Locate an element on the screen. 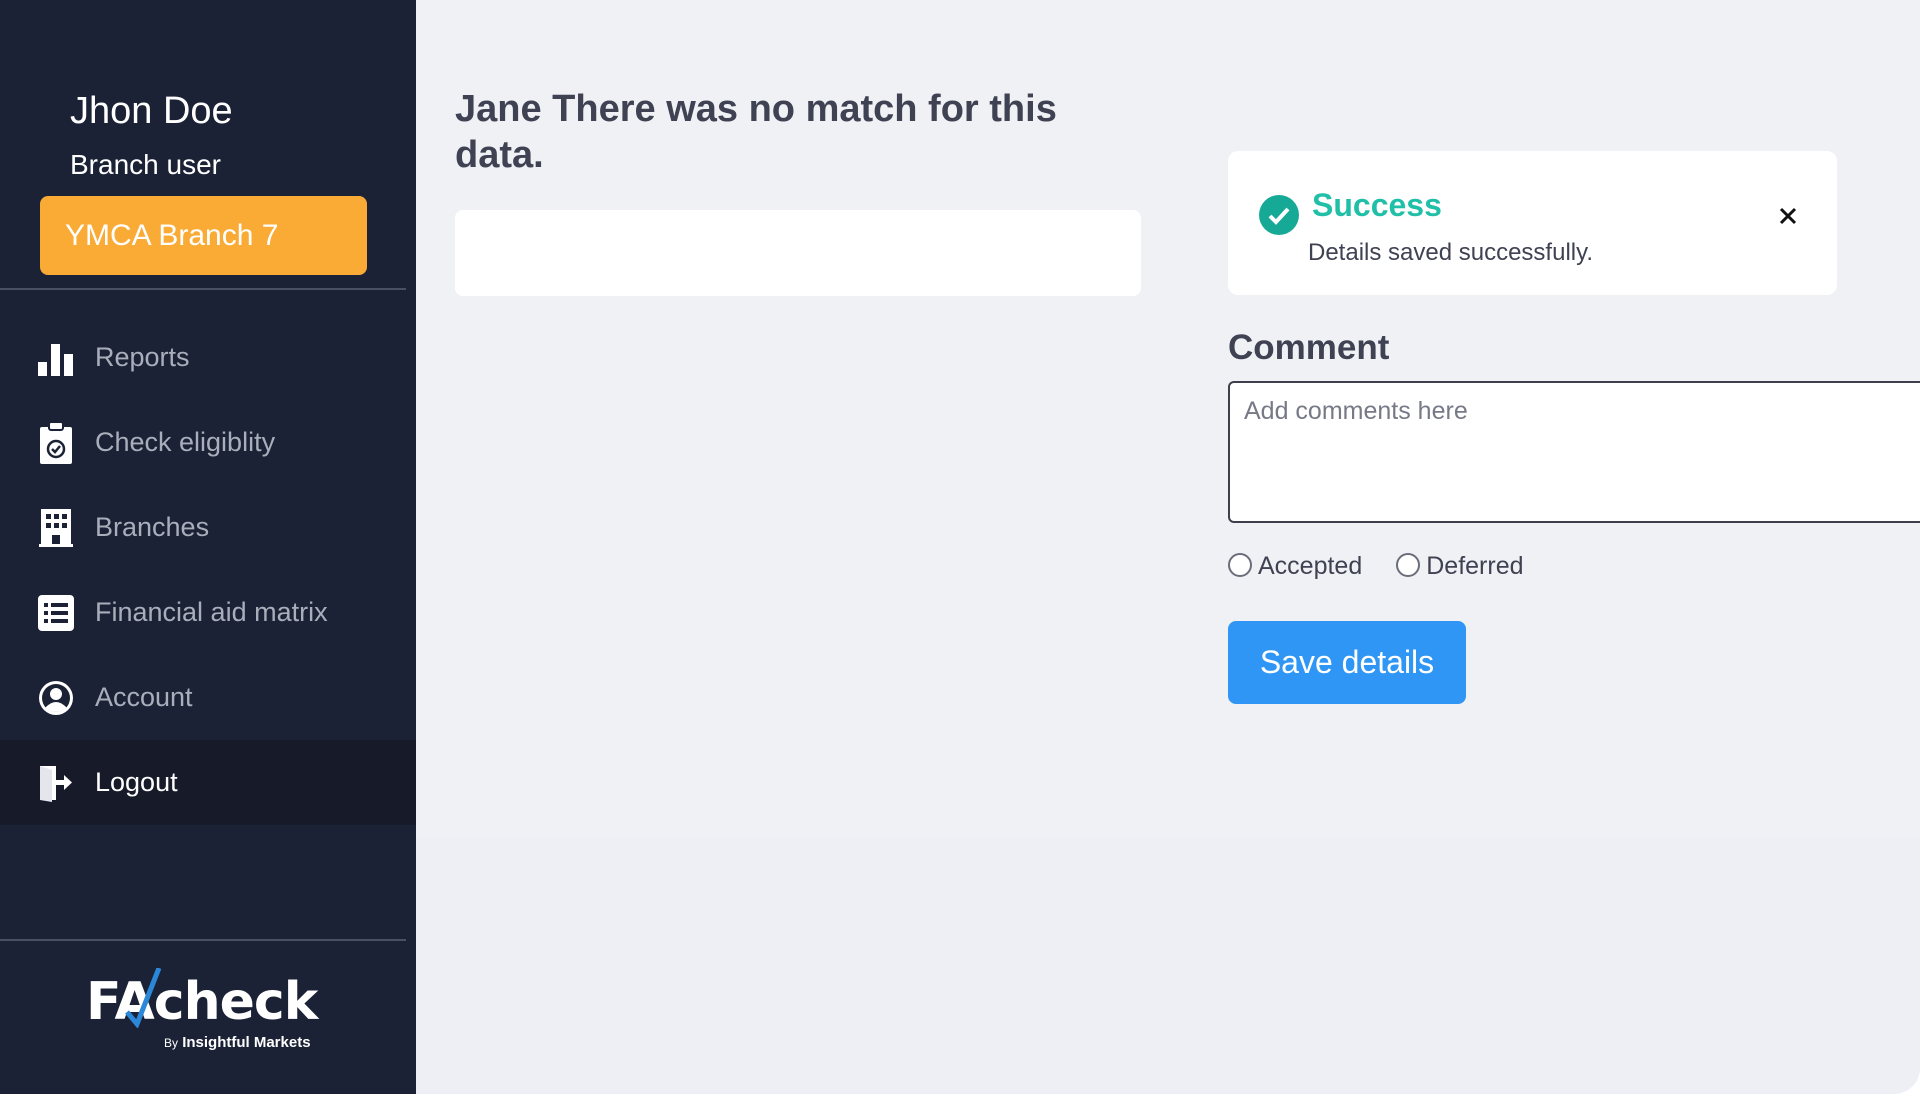 This screenshot has height=1094, width=1920. branch-button: YMCA Branch 7 is located at coordinates (203, 235).